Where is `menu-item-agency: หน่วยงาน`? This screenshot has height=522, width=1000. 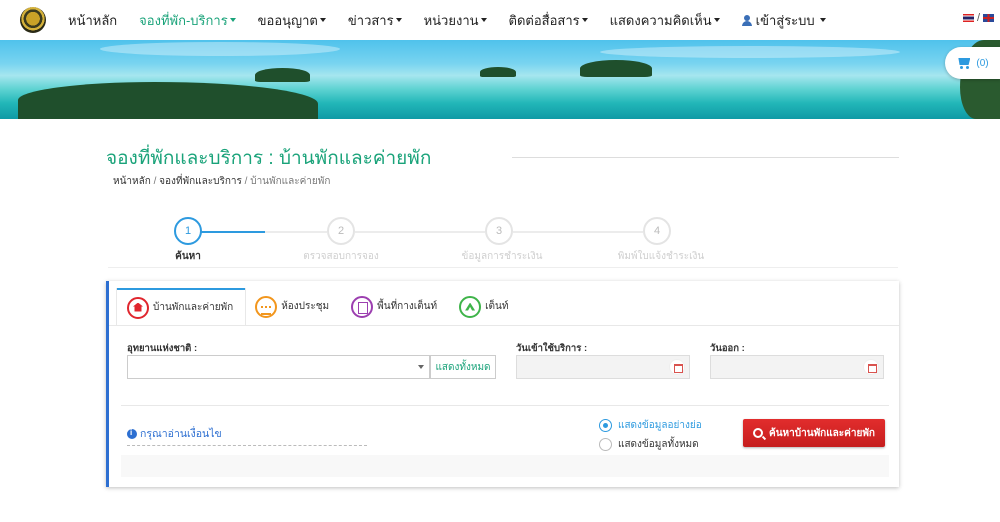 menu-item-agency: หน่วยงาน is located at coordinates (455, 20).